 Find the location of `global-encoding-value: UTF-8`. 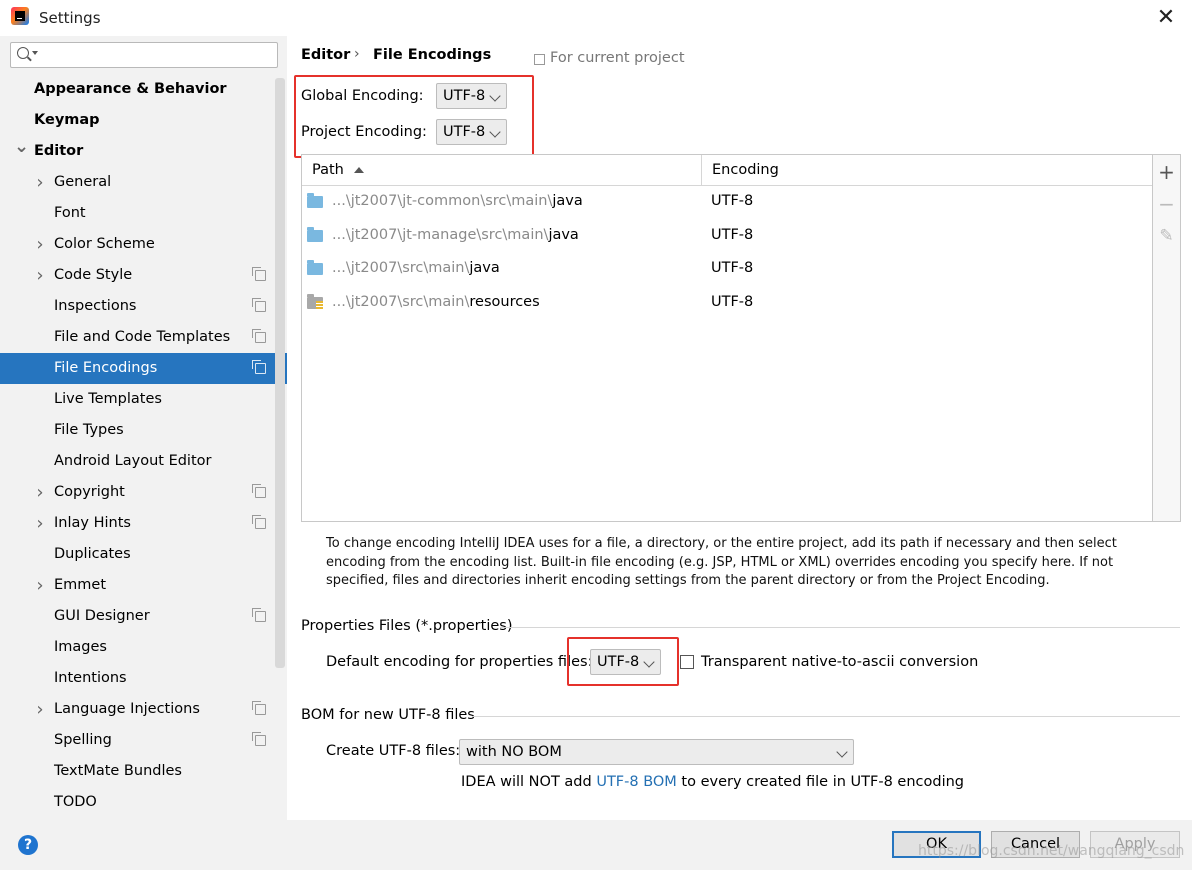

global-encoding-value: UTF-8 is located at coordinates (464, 96).